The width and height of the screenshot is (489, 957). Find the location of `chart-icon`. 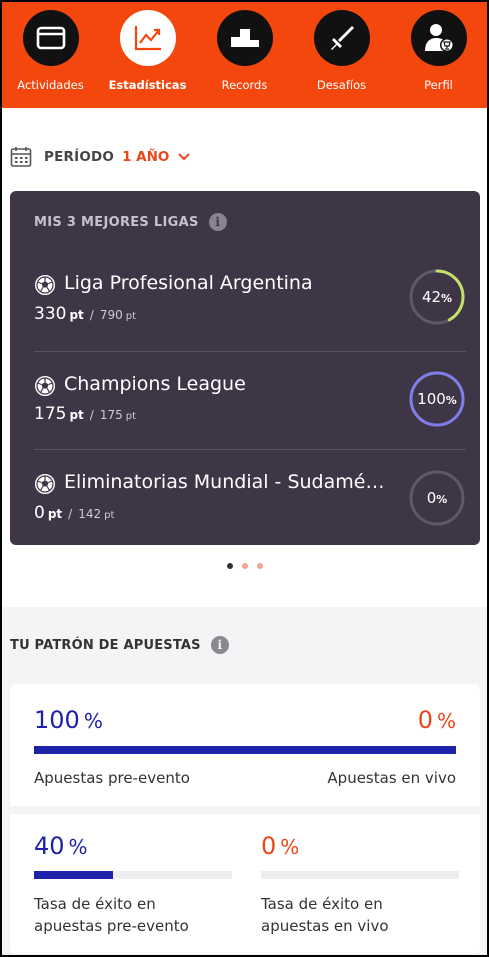

chart-icon is located at coordinates (147, 38).